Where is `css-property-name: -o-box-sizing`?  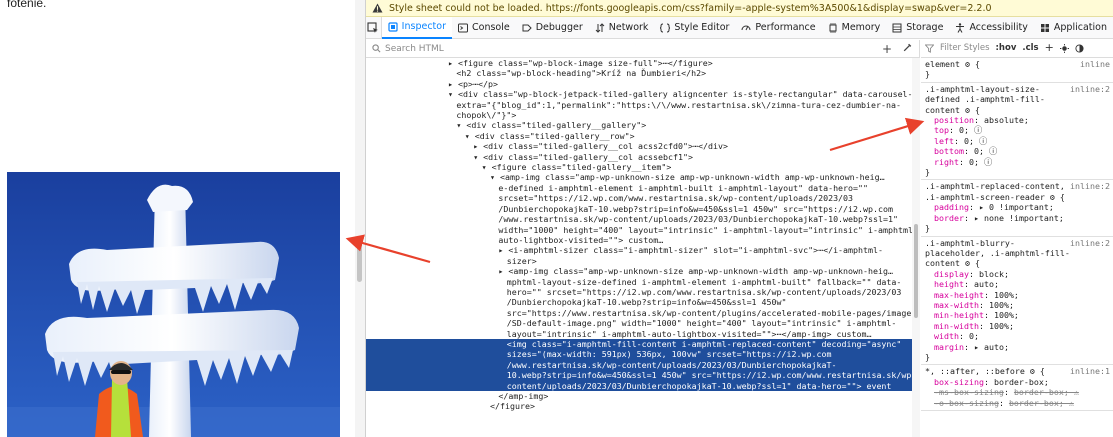 css-property-name: -o-box-sizing is located at coordinates (966, 403).